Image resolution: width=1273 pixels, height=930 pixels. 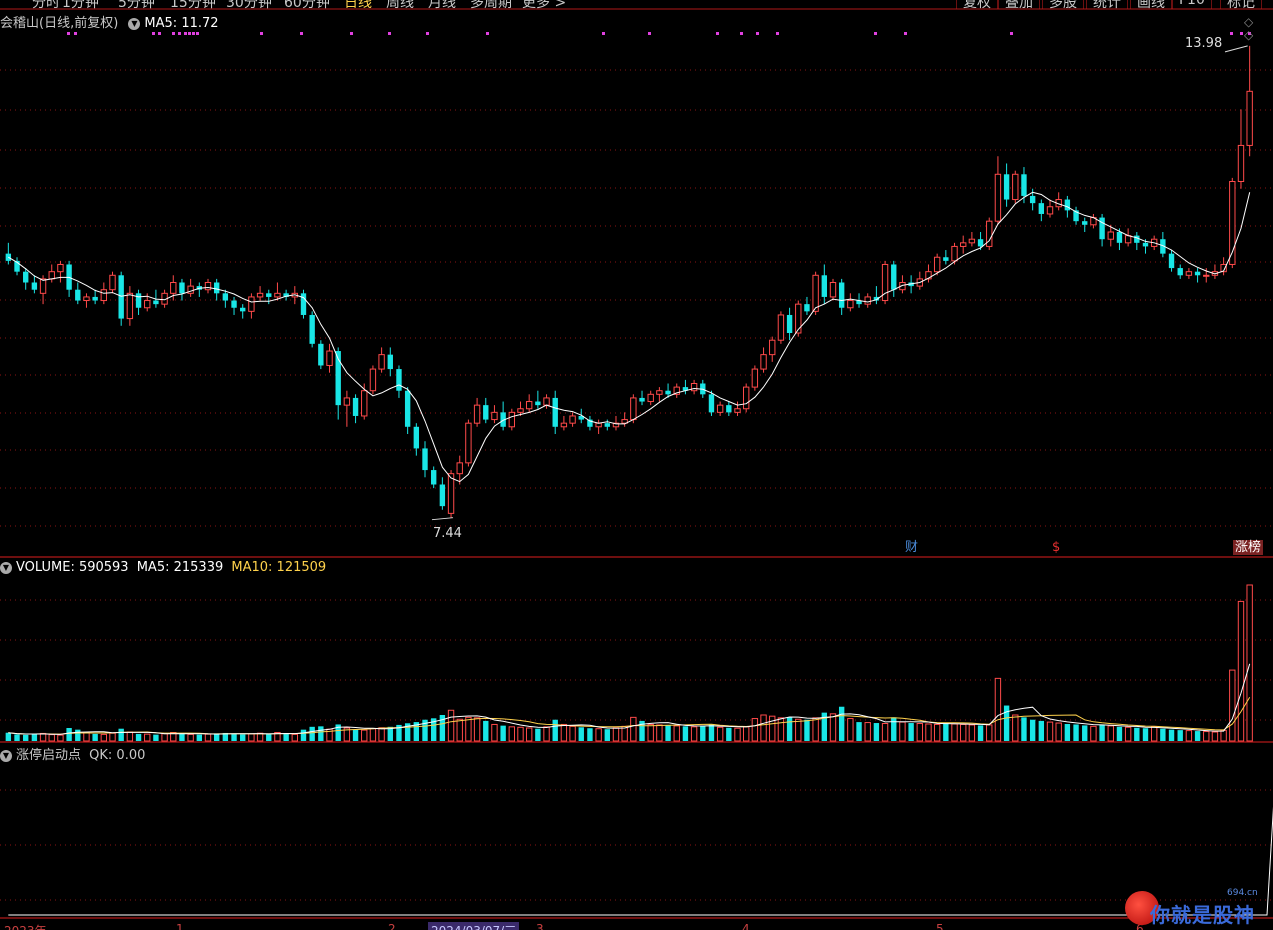 I want to click on volume-ma10-label: MA10: 121509, so click(x=279, y=567).